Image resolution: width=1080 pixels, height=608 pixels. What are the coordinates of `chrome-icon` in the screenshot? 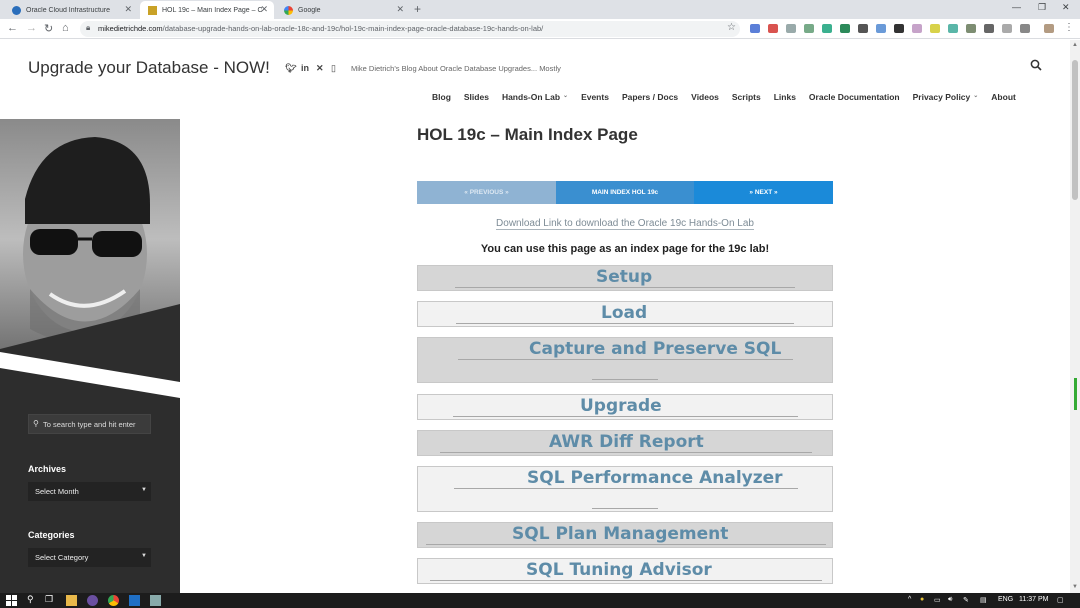 It's located at (113, 600).